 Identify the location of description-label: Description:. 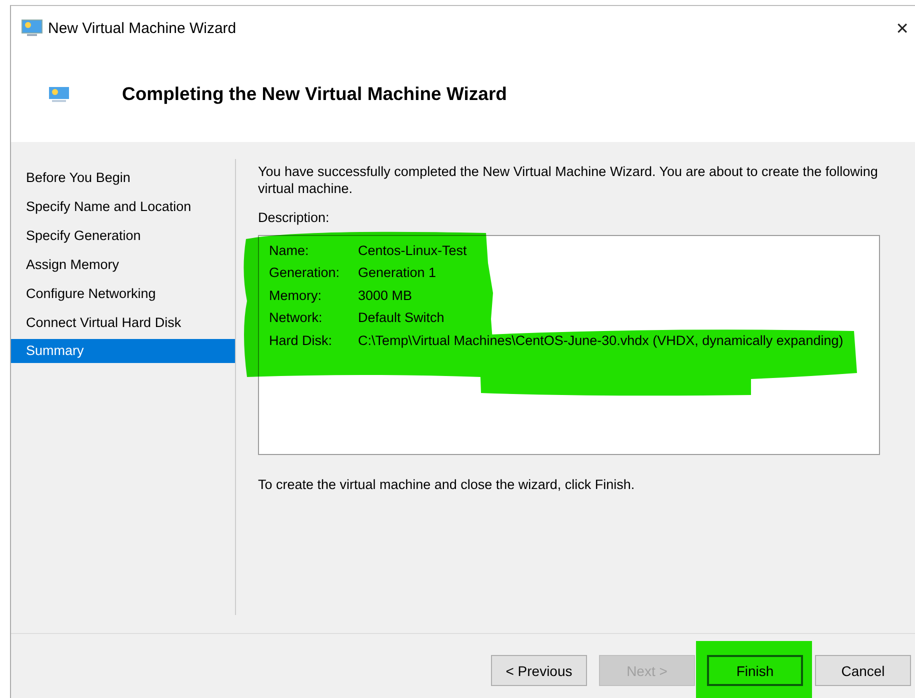
(294, 217).